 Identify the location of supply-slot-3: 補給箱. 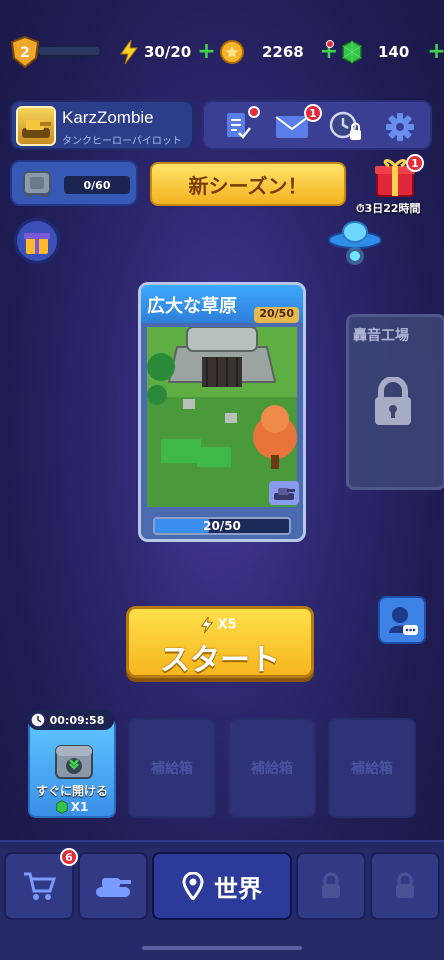
(372, 768).